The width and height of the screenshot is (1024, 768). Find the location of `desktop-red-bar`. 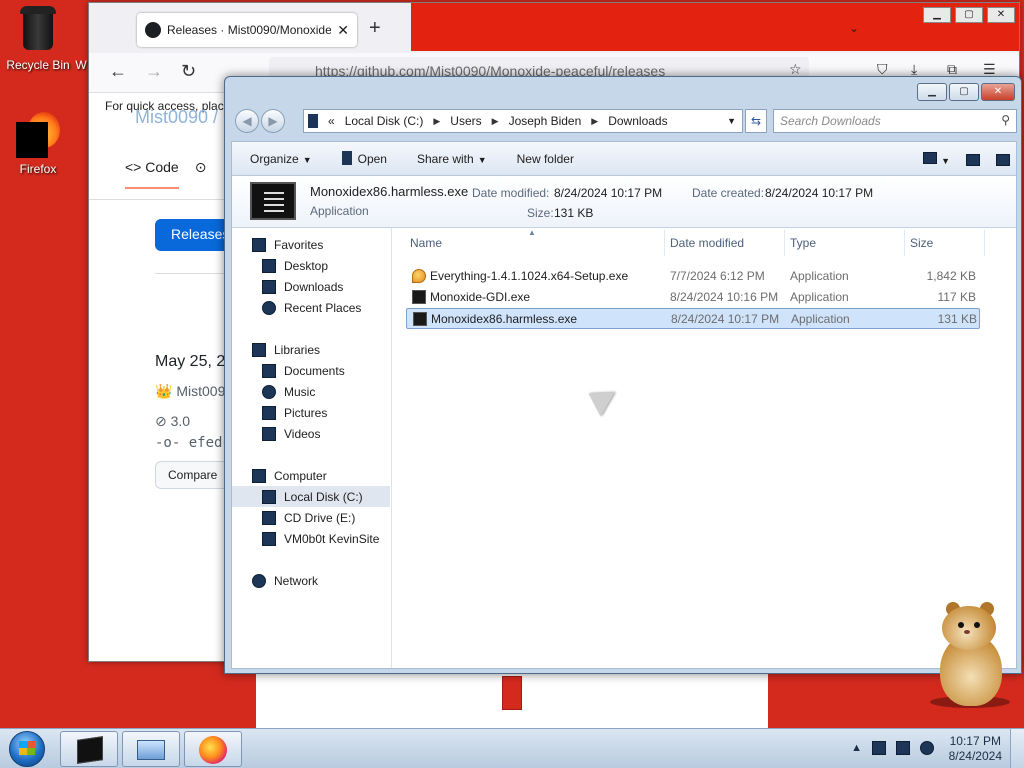

desktop-red-bar is located at coordinates (512, 693).